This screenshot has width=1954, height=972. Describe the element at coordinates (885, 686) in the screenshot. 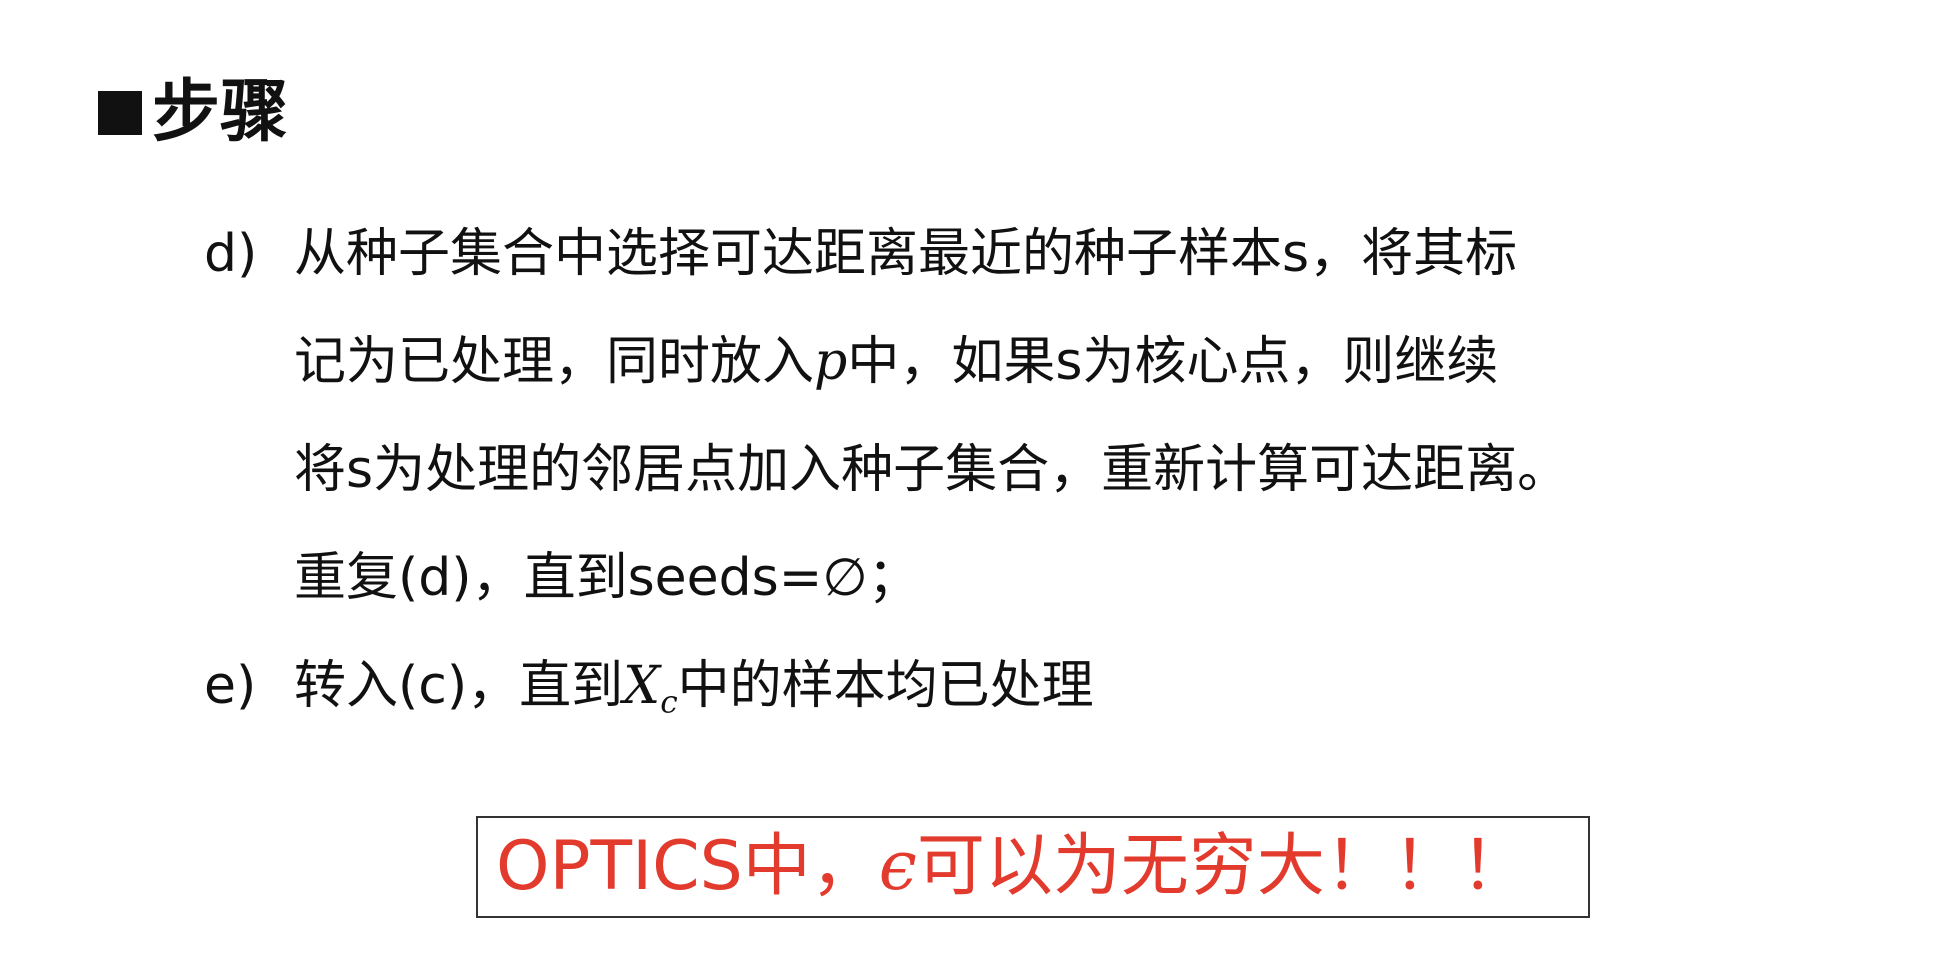

I see `text-segment: 中的样本均已处理` at that location.